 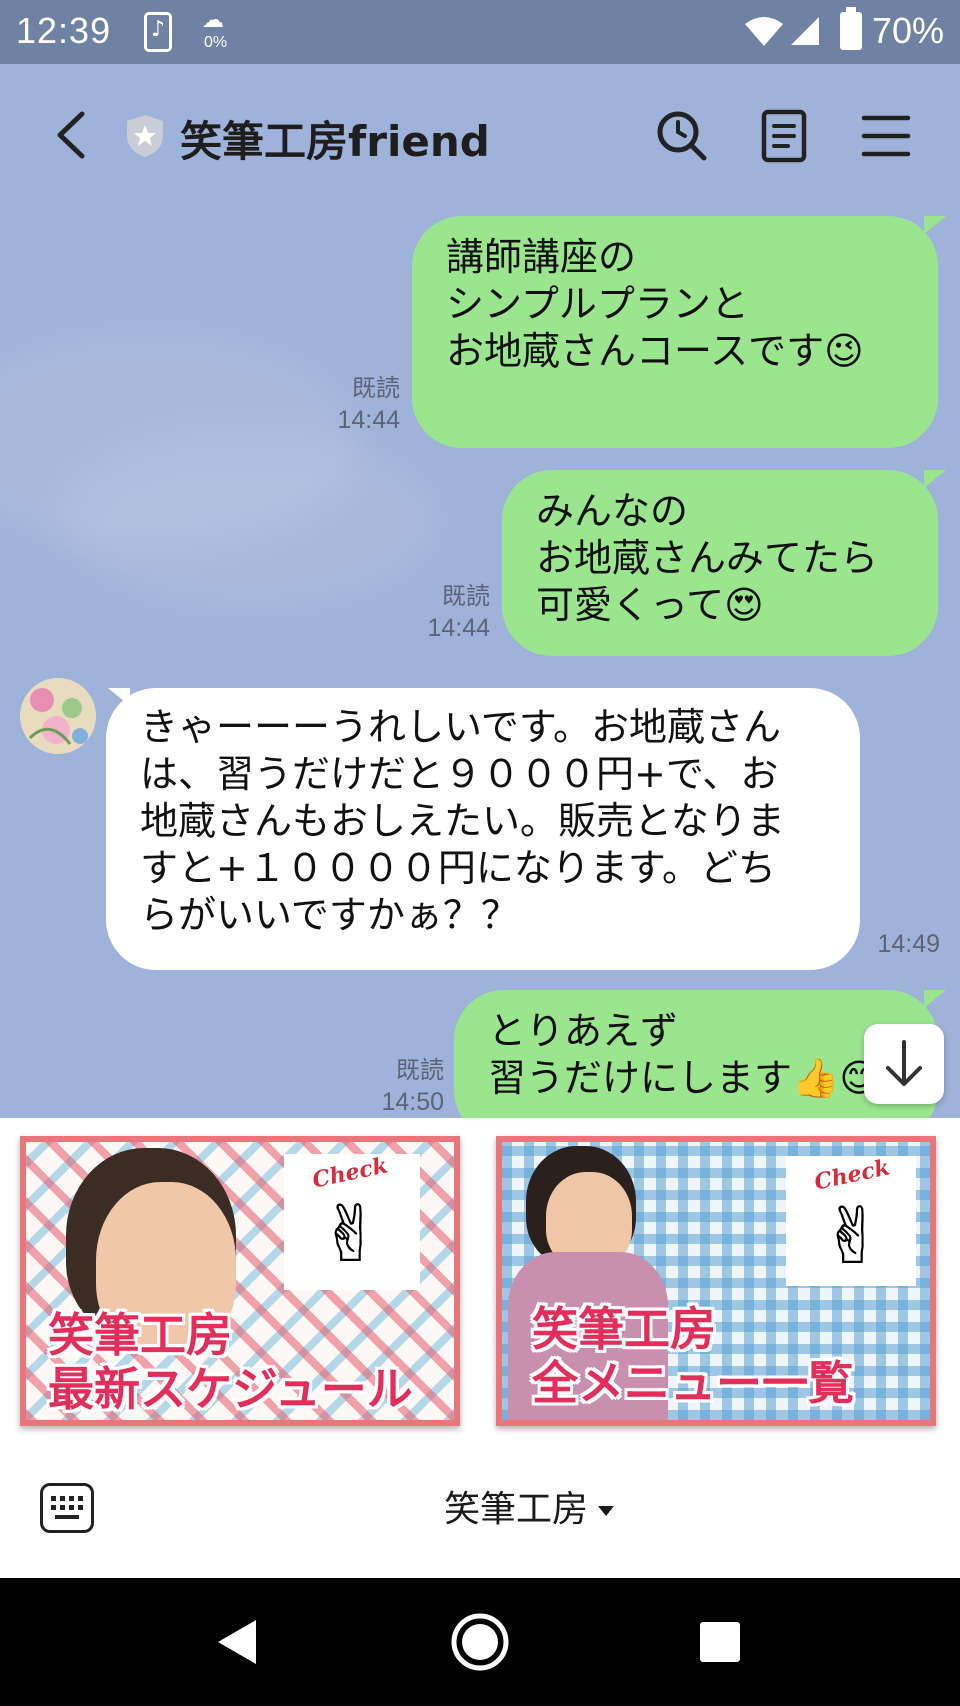 I want to click on menu-icon, so click(x=886, y=136).